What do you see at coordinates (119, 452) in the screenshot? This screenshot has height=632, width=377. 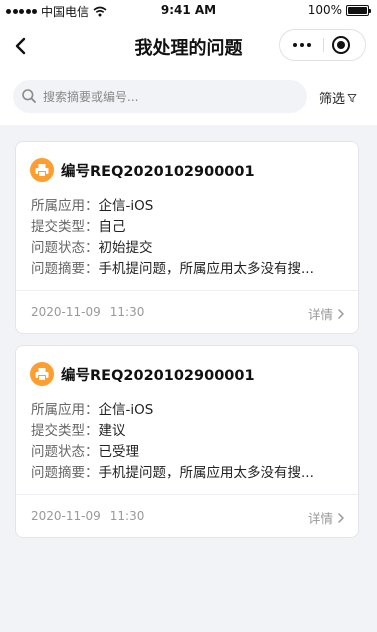 I see `field-value: 已受理` at bounding box center [119, 452].